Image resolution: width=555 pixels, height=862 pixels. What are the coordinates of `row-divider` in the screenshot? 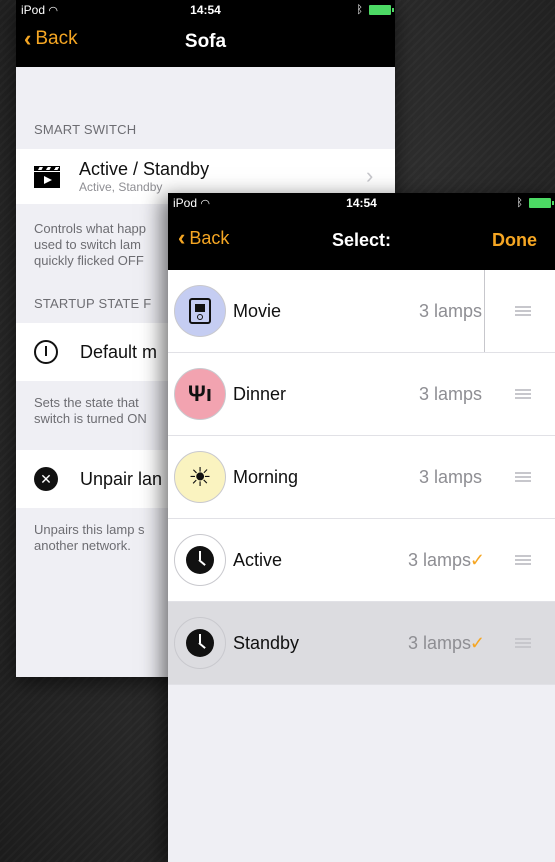 It's located at (484, 311).